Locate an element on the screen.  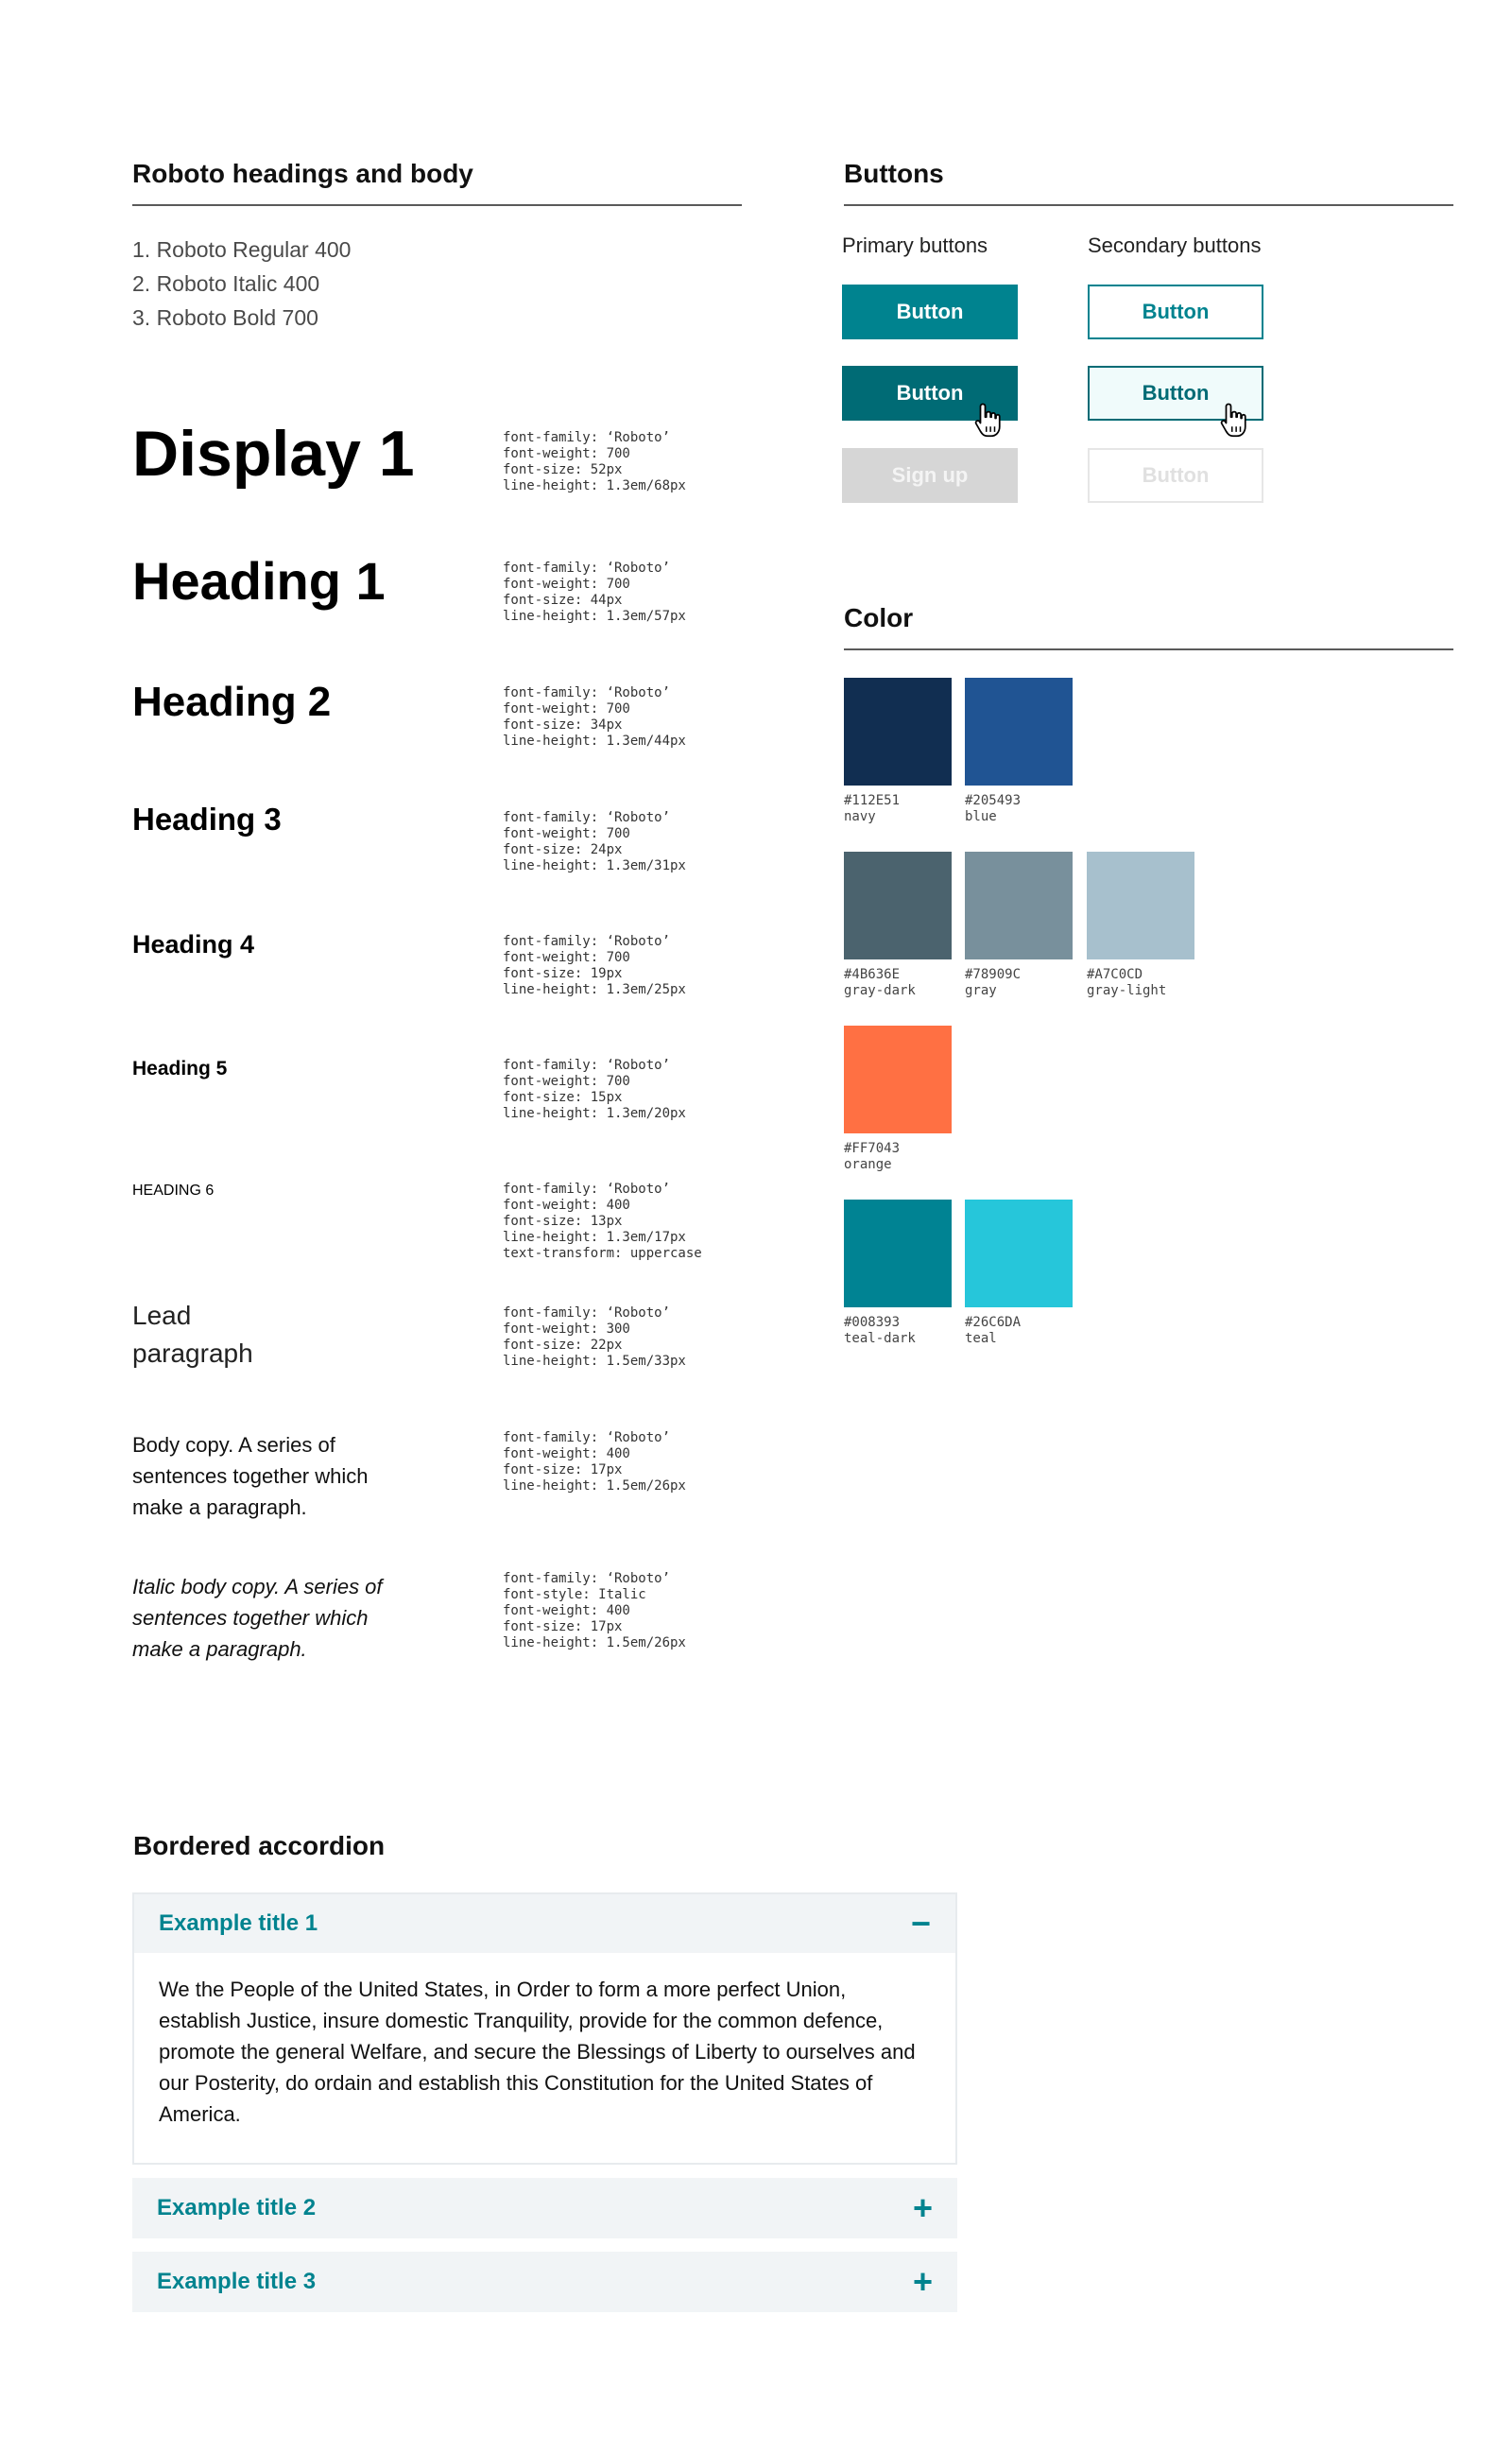
swatch-hex: #4B636E is located at coordinates (872, 974).